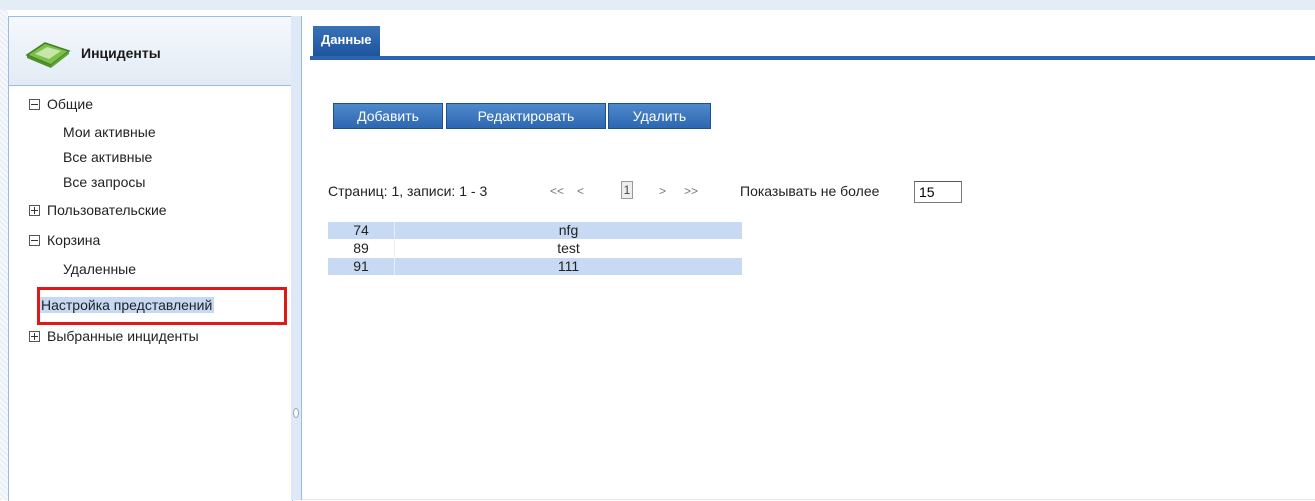 The height and width of the screenshot is (501, 1315). I want to click on cell-name: 111, so click(568, 266).